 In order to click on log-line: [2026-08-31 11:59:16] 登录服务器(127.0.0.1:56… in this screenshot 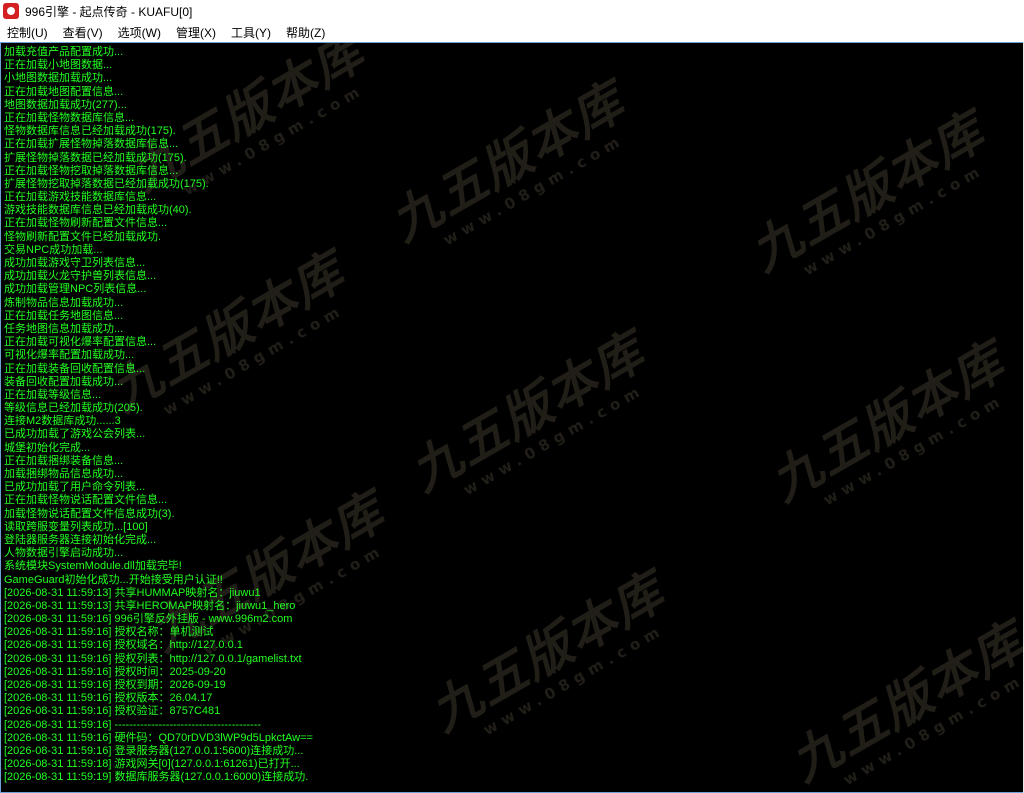, I will do `click(154, 750)`.